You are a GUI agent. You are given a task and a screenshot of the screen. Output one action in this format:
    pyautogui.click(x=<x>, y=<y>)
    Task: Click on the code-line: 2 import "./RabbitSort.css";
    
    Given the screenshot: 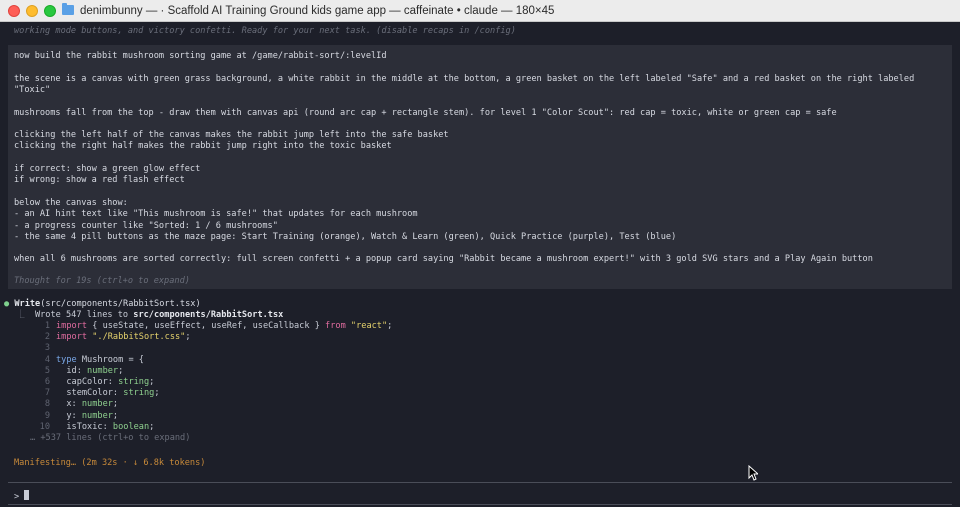 What is the action you would take?
    pyautogui.click(x=101, y=337)
    